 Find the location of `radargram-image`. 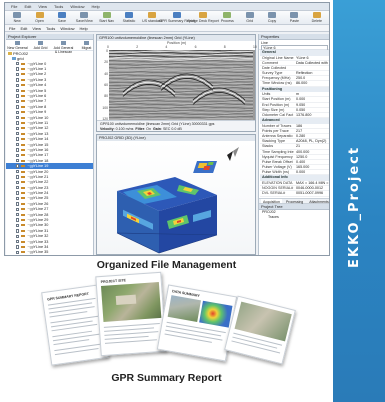

radargram-image is located at coordinates (182, 85).